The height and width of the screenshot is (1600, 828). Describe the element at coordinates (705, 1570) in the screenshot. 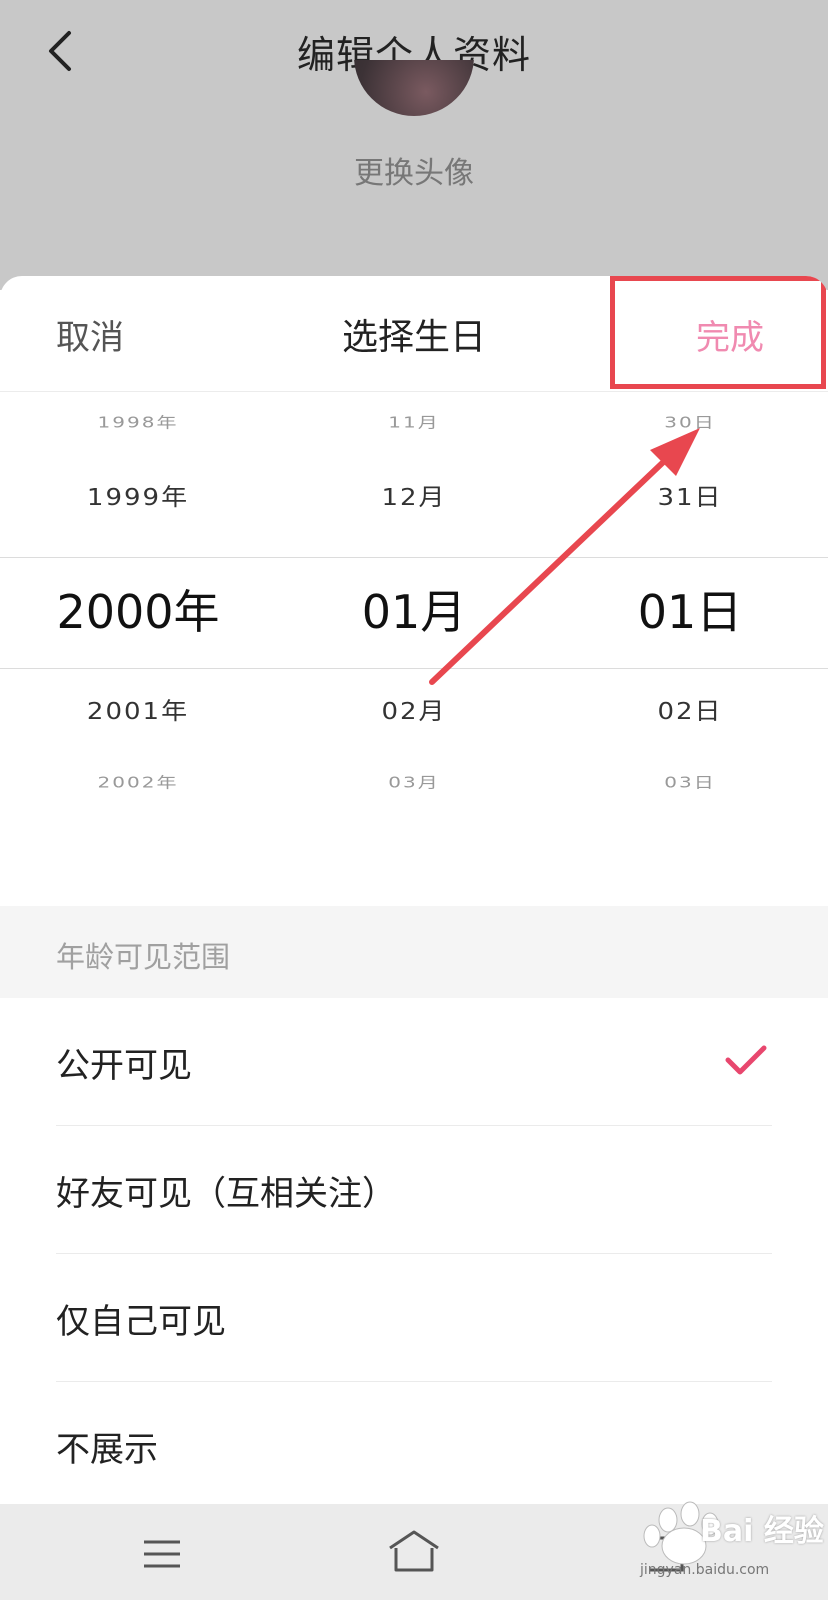

I see `watermark-url: jingyan.baidu.com` at that location.